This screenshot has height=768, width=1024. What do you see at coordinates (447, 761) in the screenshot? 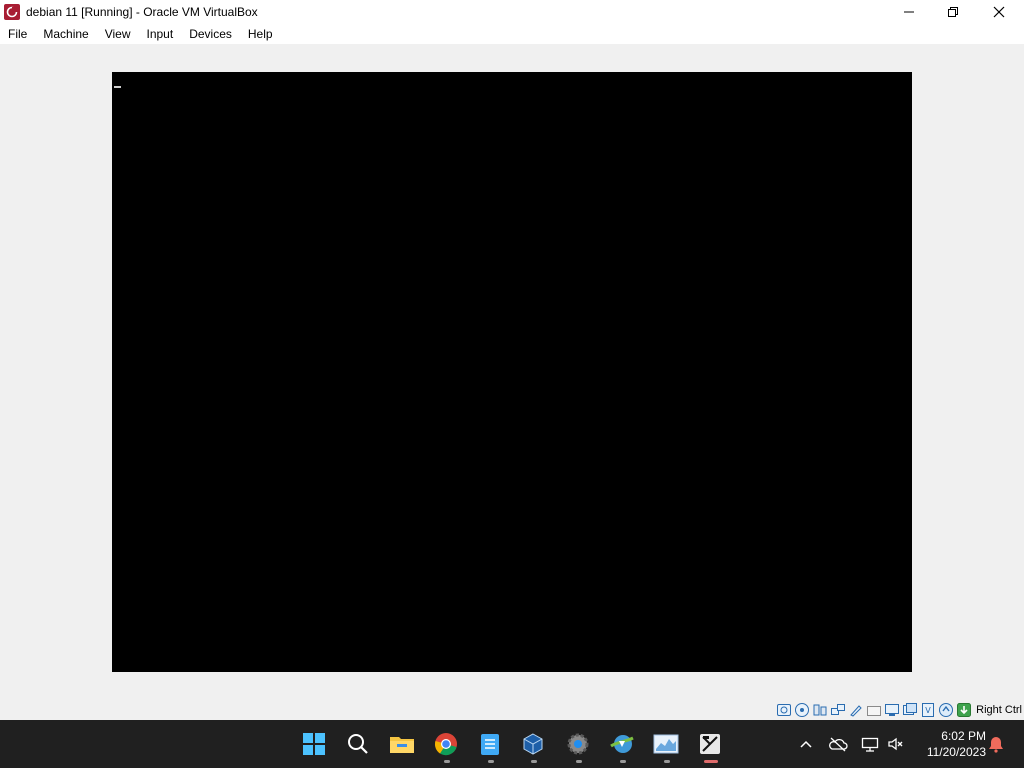
I see `chrome-running-indicator` at bounding box center [447, 761].